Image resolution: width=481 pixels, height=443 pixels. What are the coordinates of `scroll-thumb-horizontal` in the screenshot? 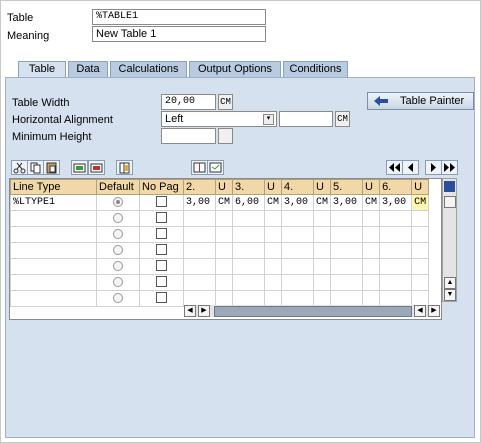 It's located at (313, 311).